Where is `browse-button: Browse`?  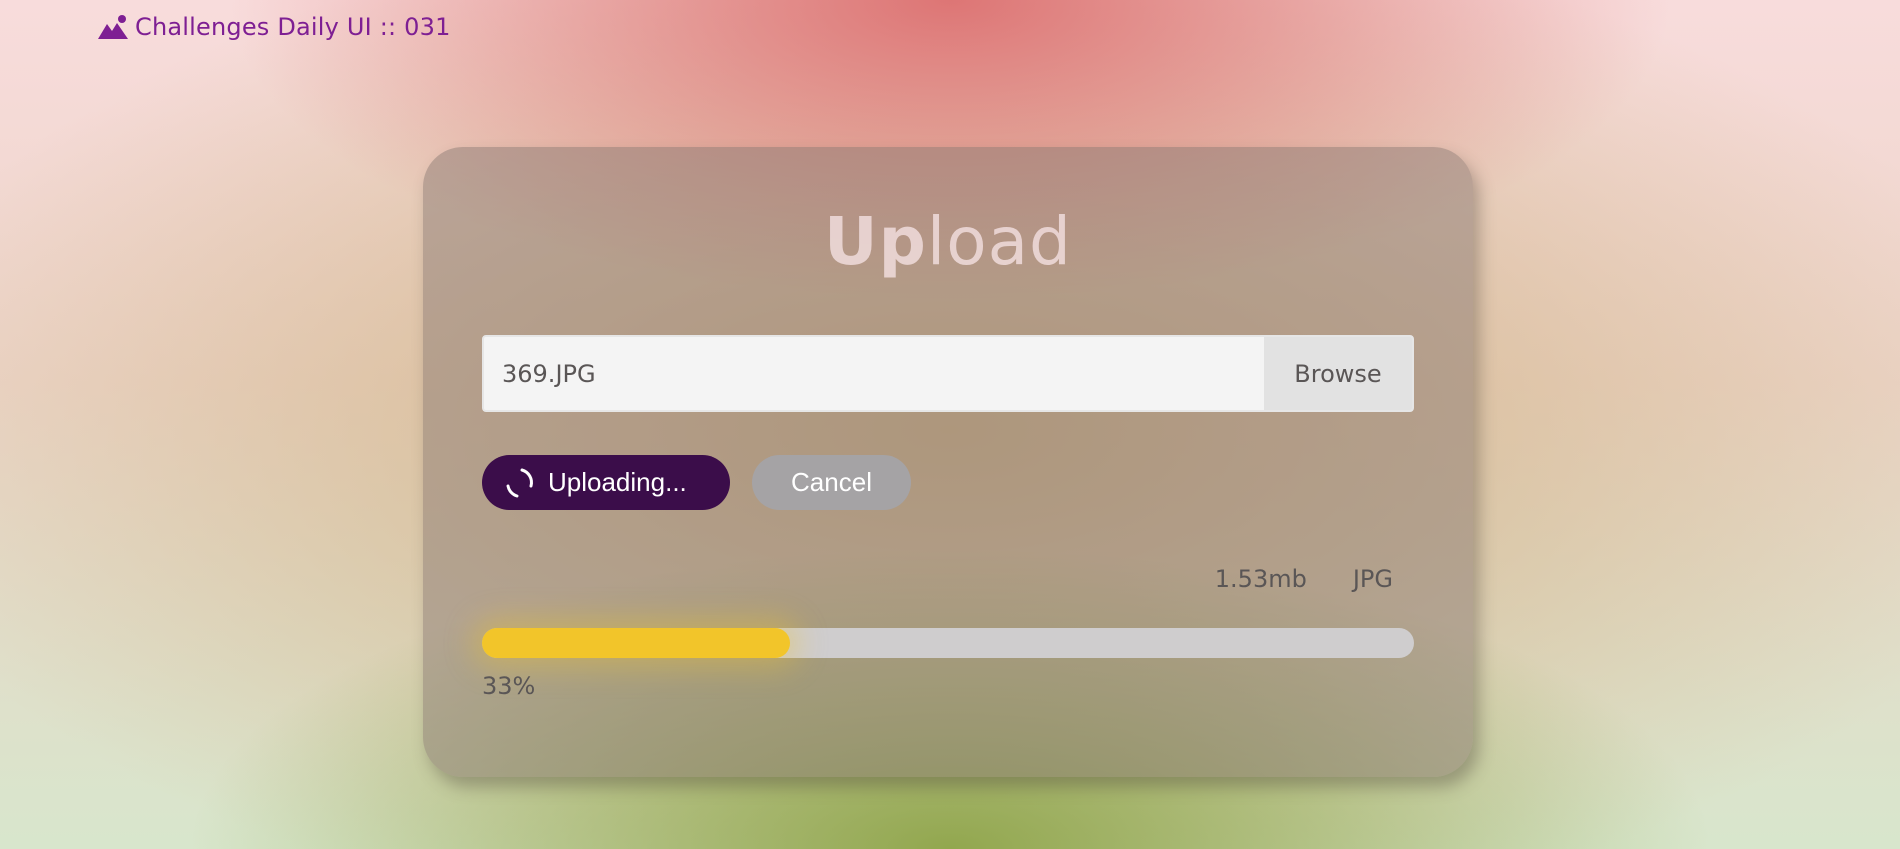
browse-button: Browse is located at coordinates (1338, 373).